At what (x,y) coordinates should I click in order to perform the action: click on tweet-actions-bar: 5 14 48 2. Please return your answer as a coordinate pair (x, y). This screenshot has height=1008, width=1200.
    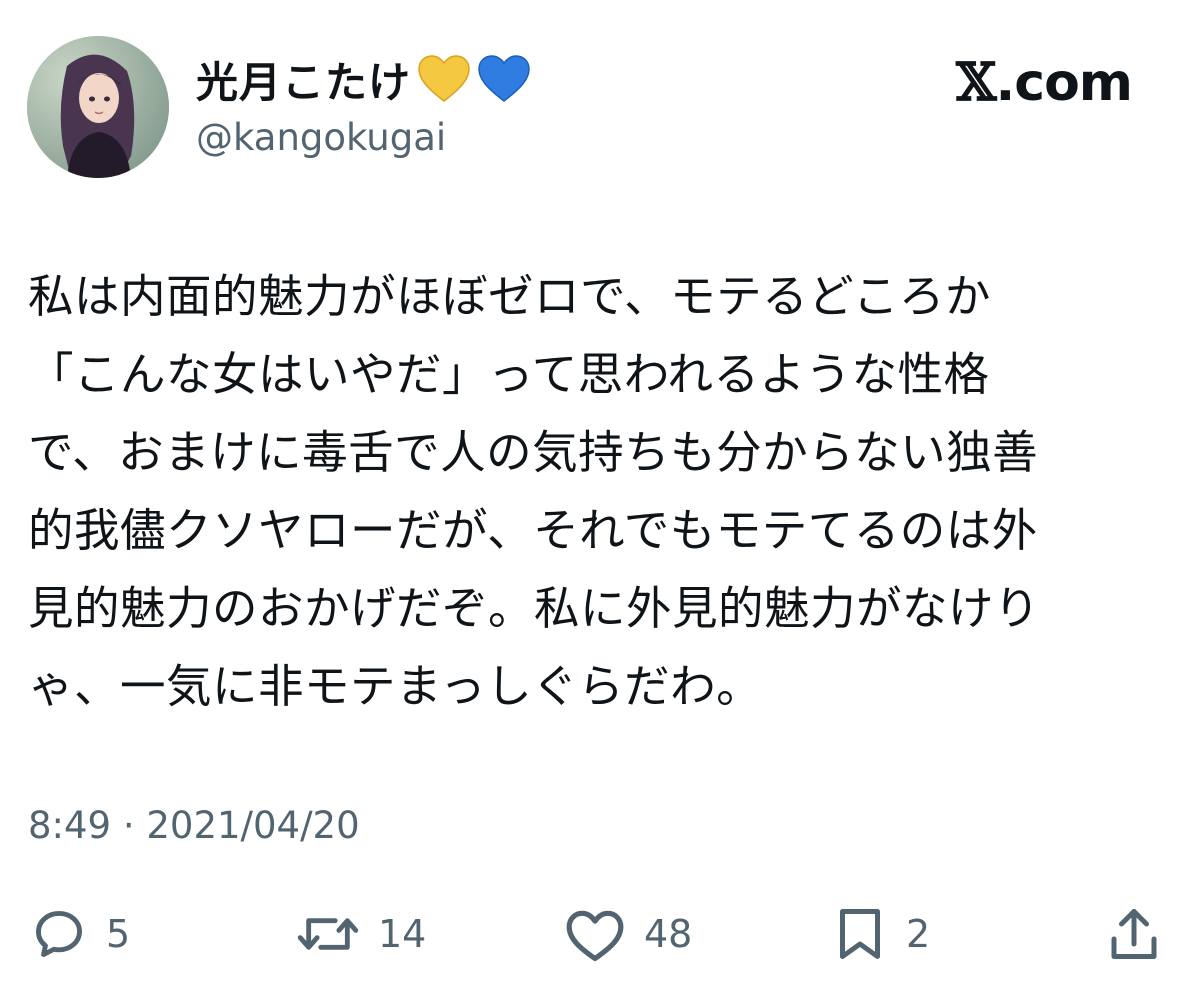
    Looking at the image, I should click on (600, 934).